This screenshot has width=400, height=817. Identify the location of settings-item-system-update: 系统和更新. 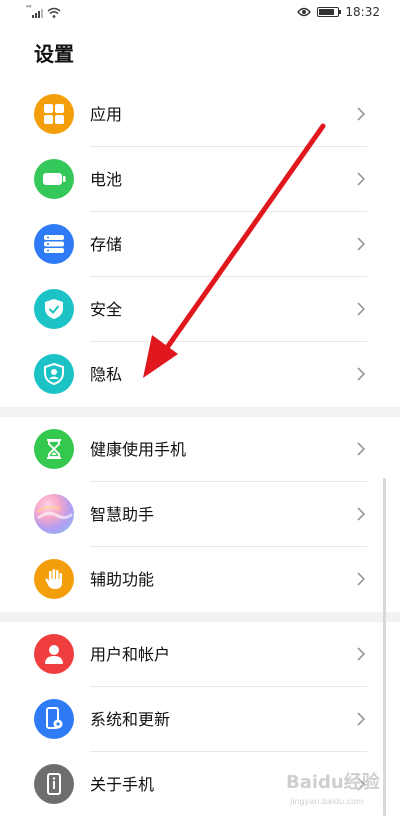
(200, 719).